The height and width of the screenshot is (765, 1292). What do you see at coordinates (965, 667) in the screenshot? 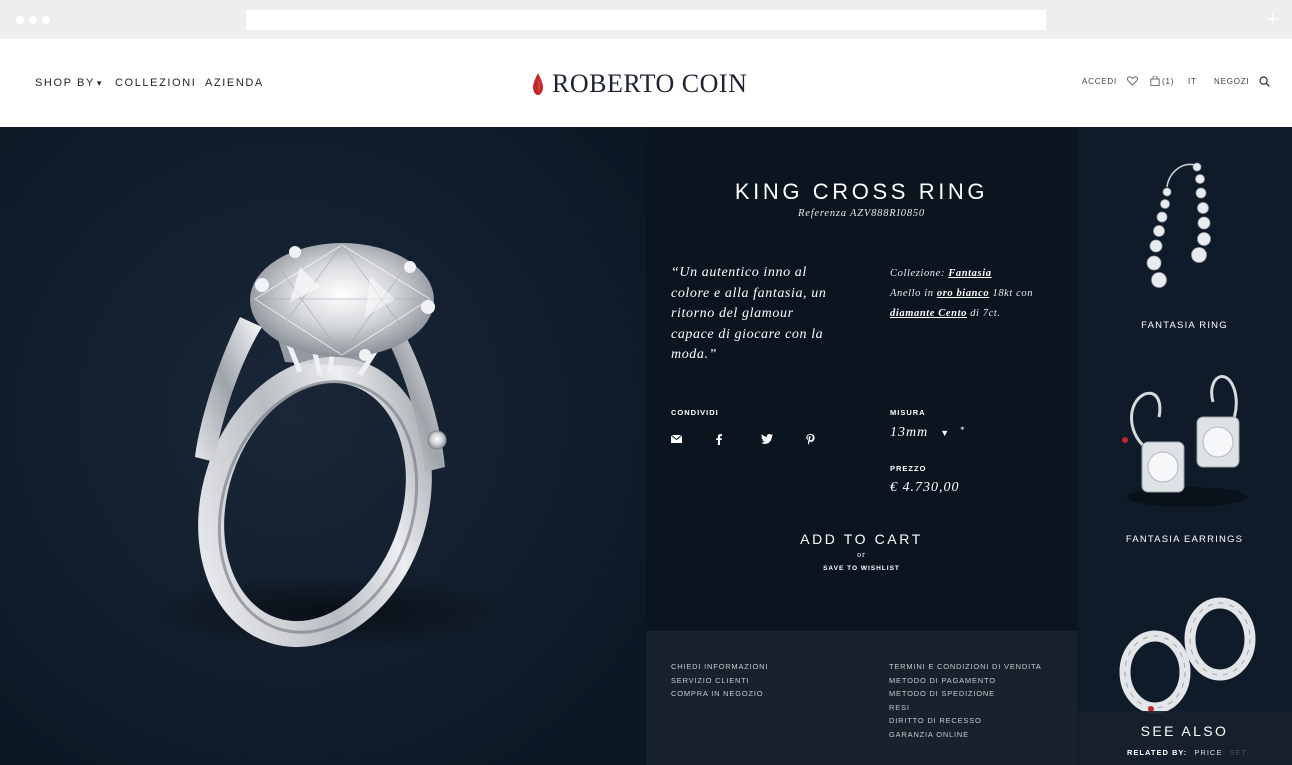
I see `footer-link: TERMINI E CONDIZIONI DI VENDITA` at bounding box center [965, 667].